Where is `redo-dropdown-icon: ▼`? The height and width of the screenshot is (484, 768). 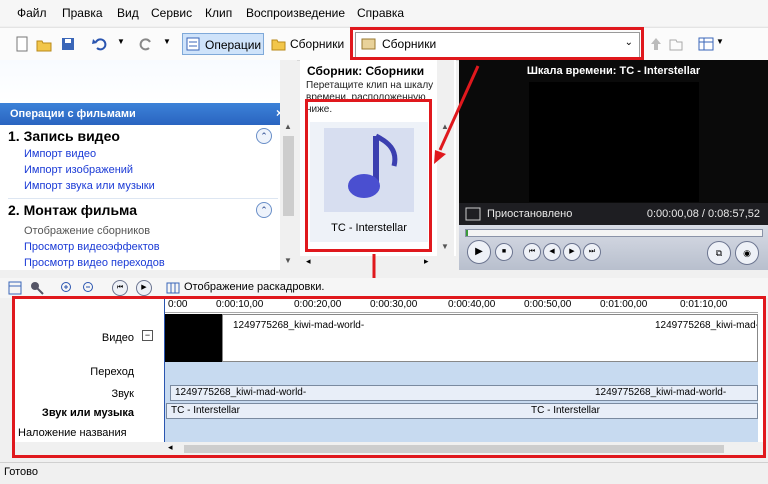
redo-dropdown-icon: ▼ is located at coordinates (167, 41).